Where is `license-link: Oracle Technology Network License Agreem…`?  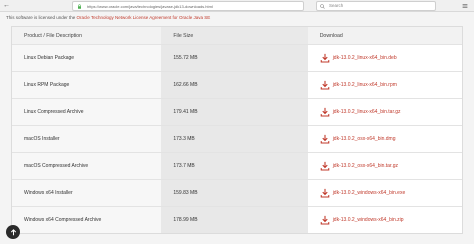
license-link: Oracle Technology Network License Agreem… is located at coordinates (144, 17).